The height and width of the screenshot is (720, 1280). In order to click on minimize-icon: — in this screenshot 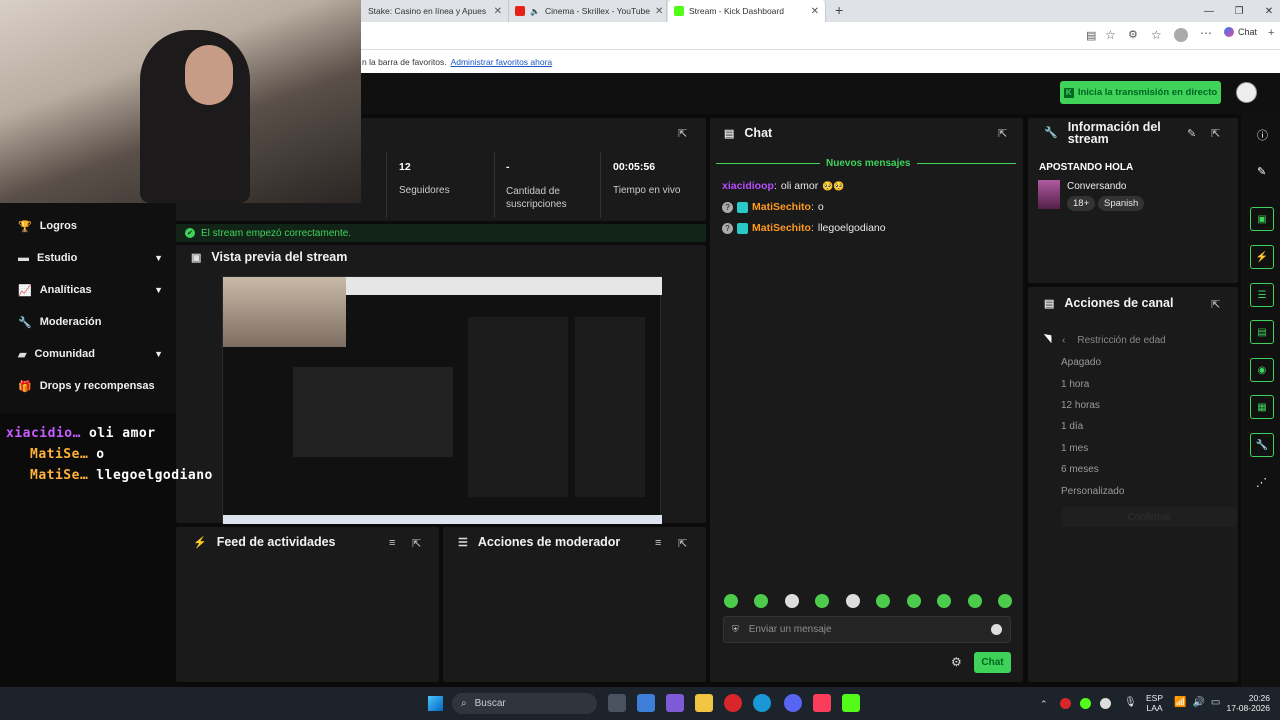, I will do `click(1209, 11)`.